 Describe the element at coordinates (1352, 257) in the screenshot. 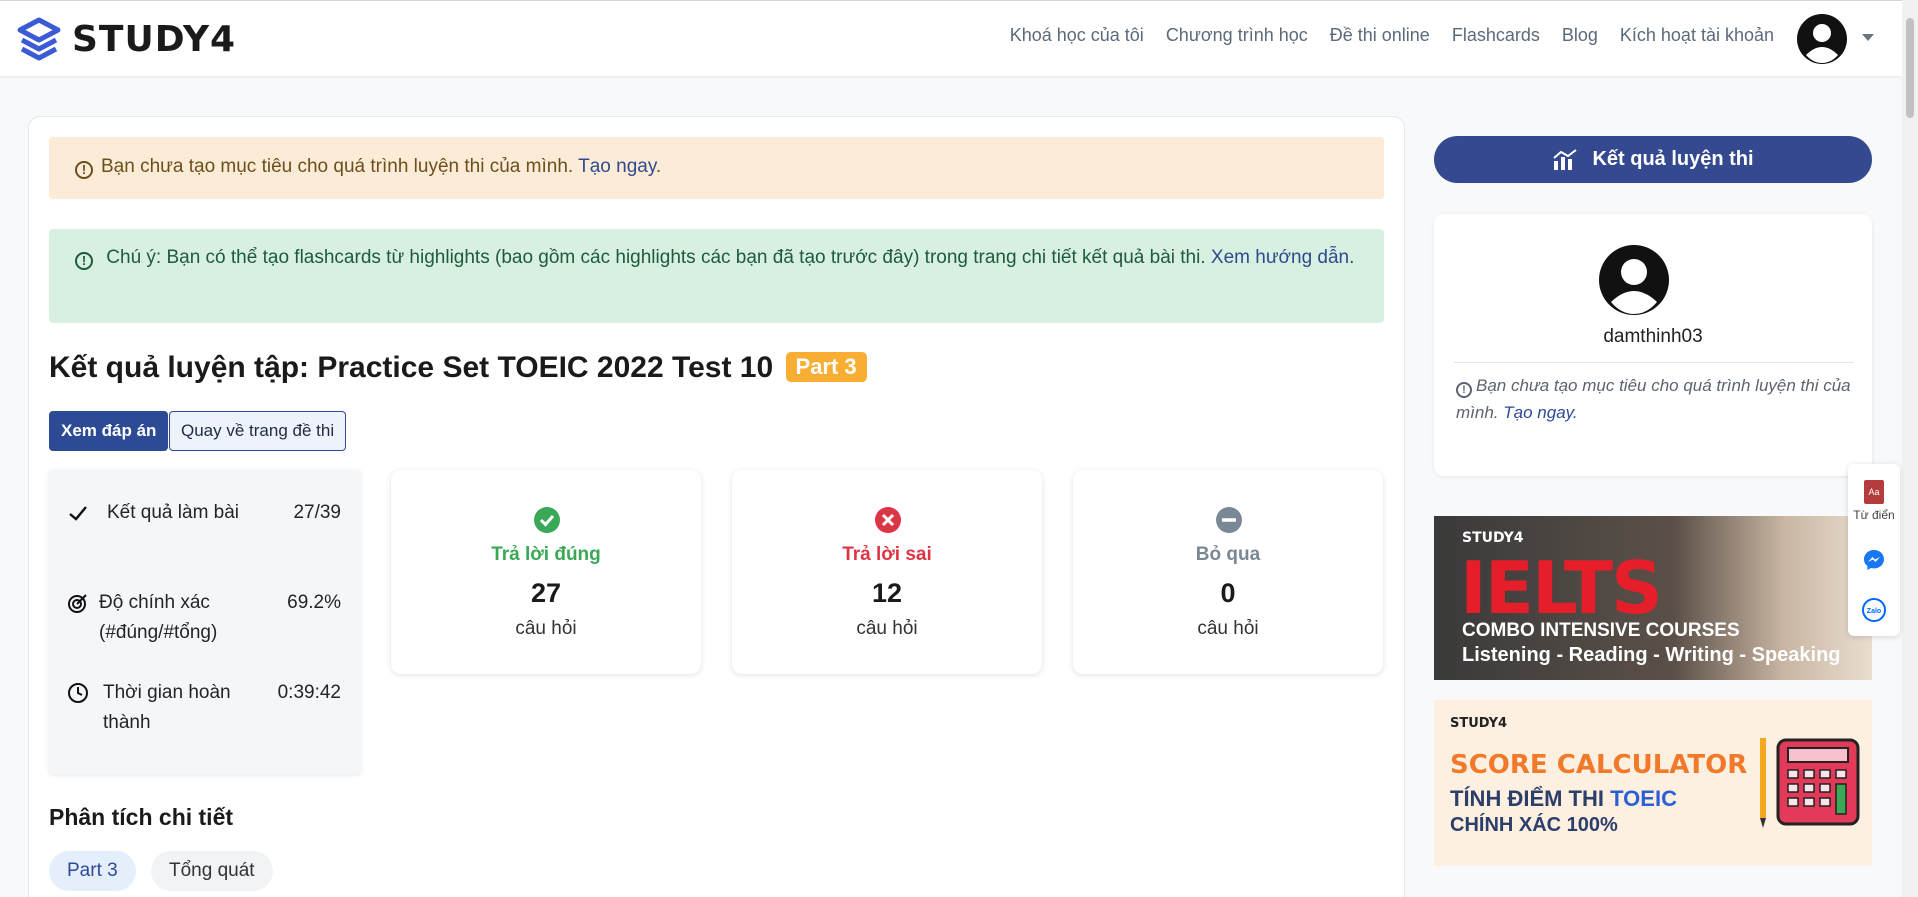

I see `note-alert-period: .` at that location.